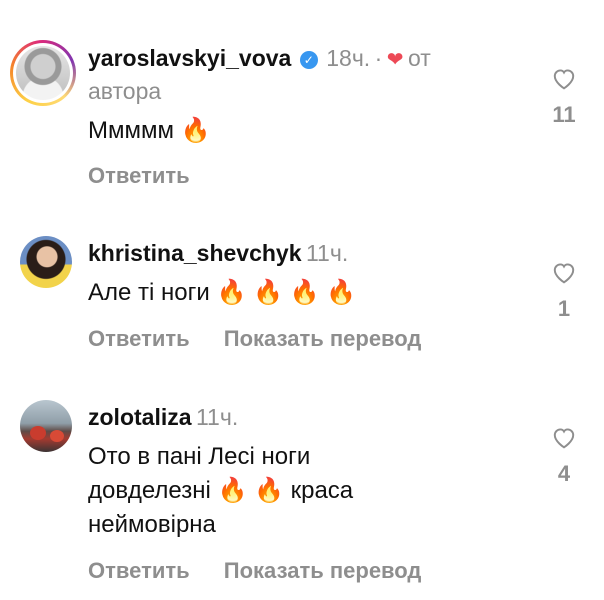  What do you see at coordinates (311, 131) in the screenshot?
I see `comment-text: Ммммм 🔥` at bounding box center [311, 131].